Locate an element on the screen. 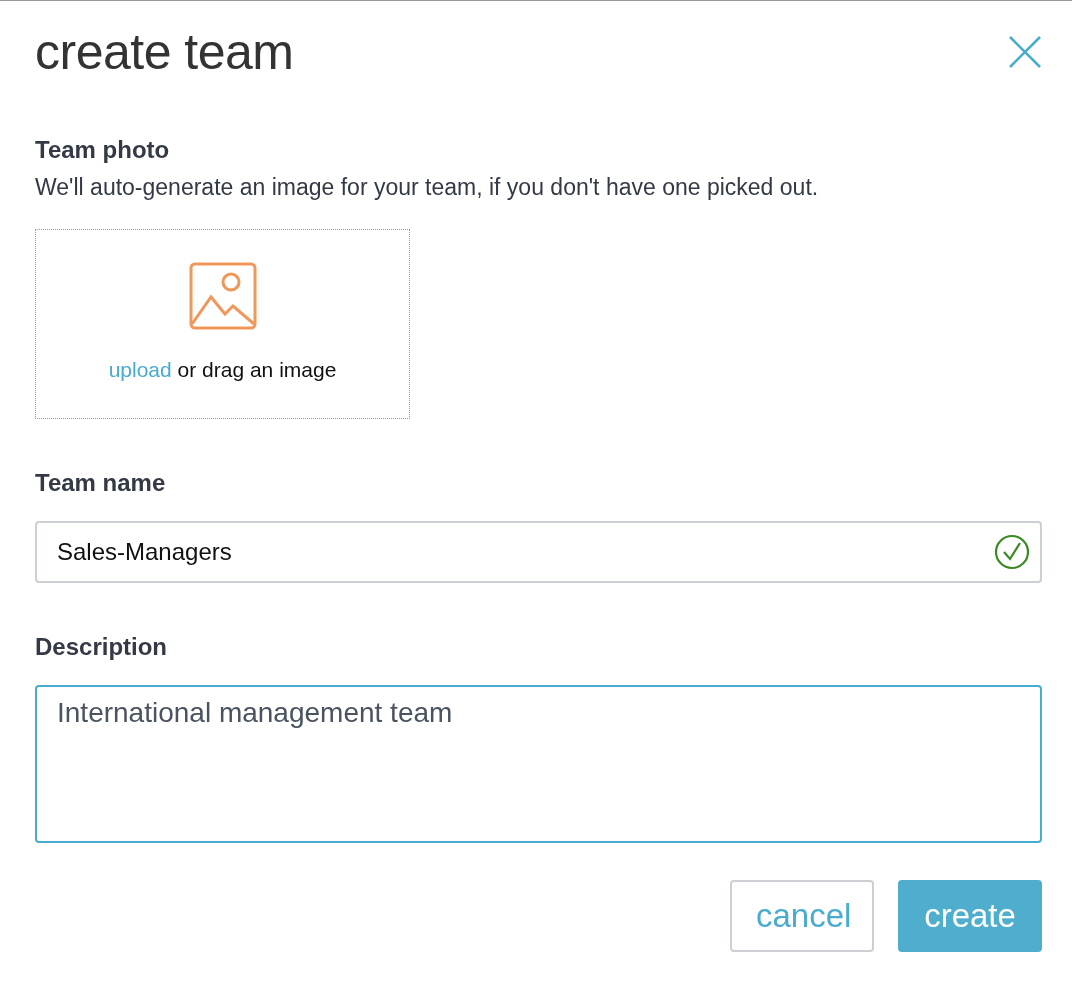  field-label: Team name is located at coordinates (101, 483).